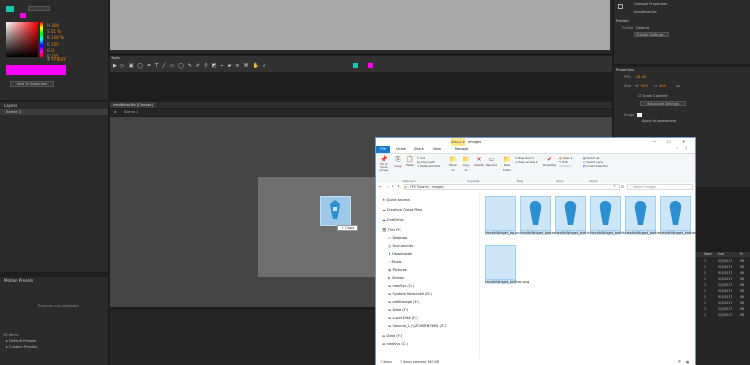 This screenshot has width=750, height=365. What do you see at coordinates (620, 220) in the screenshot?
I see `file-thumbnail: HealthWidget_bottHand_Blue_L.png` at bounding box center [620, 220].